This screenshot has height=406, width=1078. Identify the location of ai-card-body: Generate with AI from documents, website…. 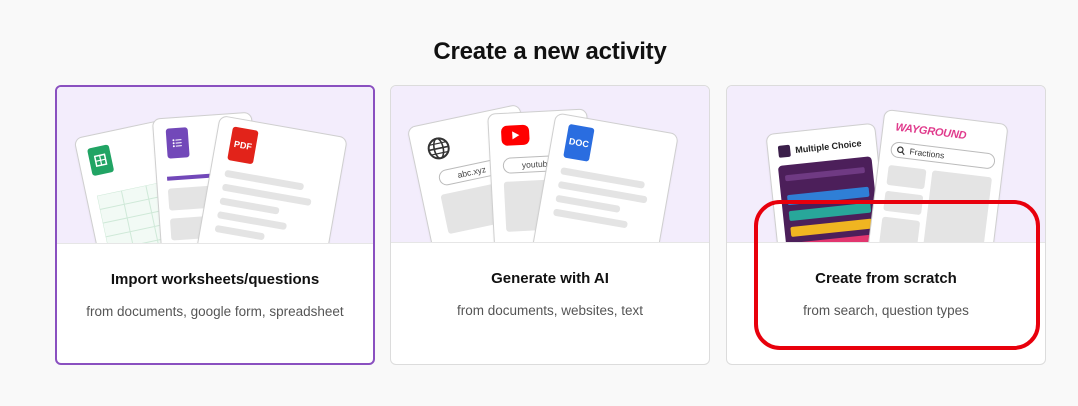
(550, 303).